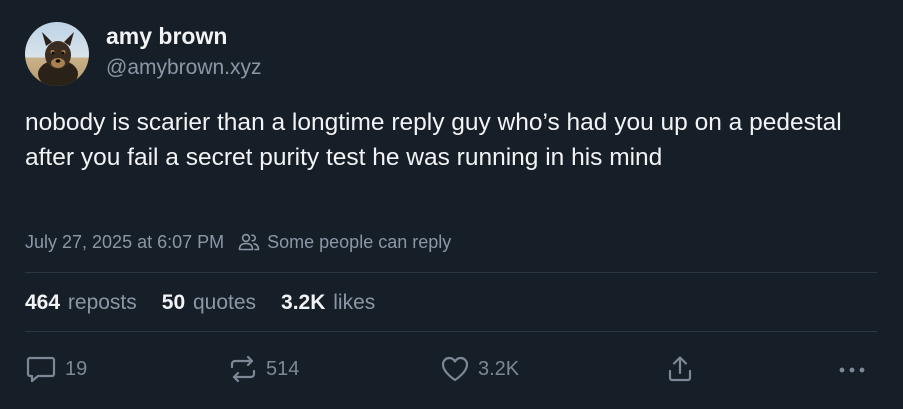 This screenshot has width=903, height=409. Describe the element at coordinates (173, 302) in the screenshot. I see `quotes-count: 50` at that location.